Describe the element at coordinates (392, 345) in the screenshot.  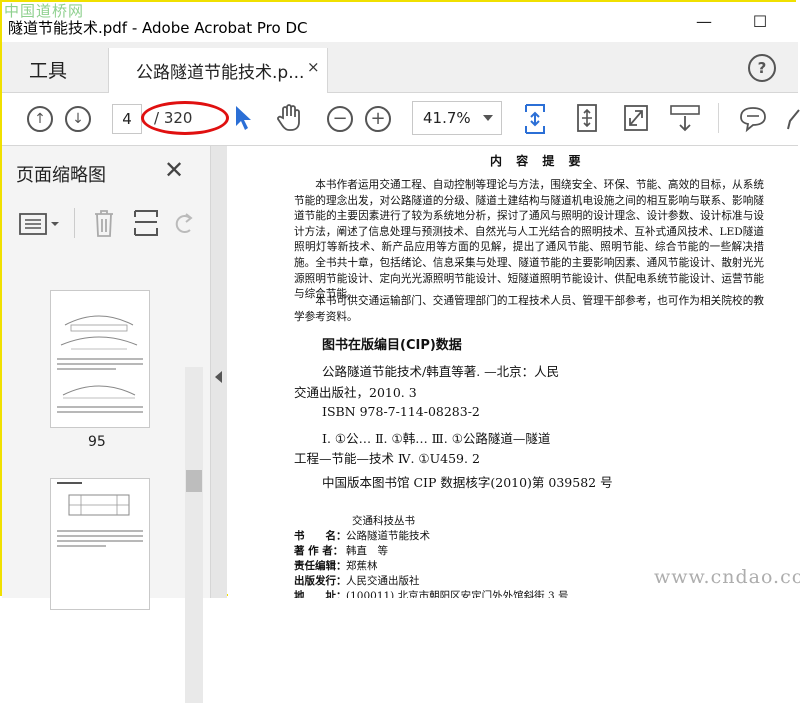
I see `cip-heading: 图书在版编目(CIP)数据` at that location.